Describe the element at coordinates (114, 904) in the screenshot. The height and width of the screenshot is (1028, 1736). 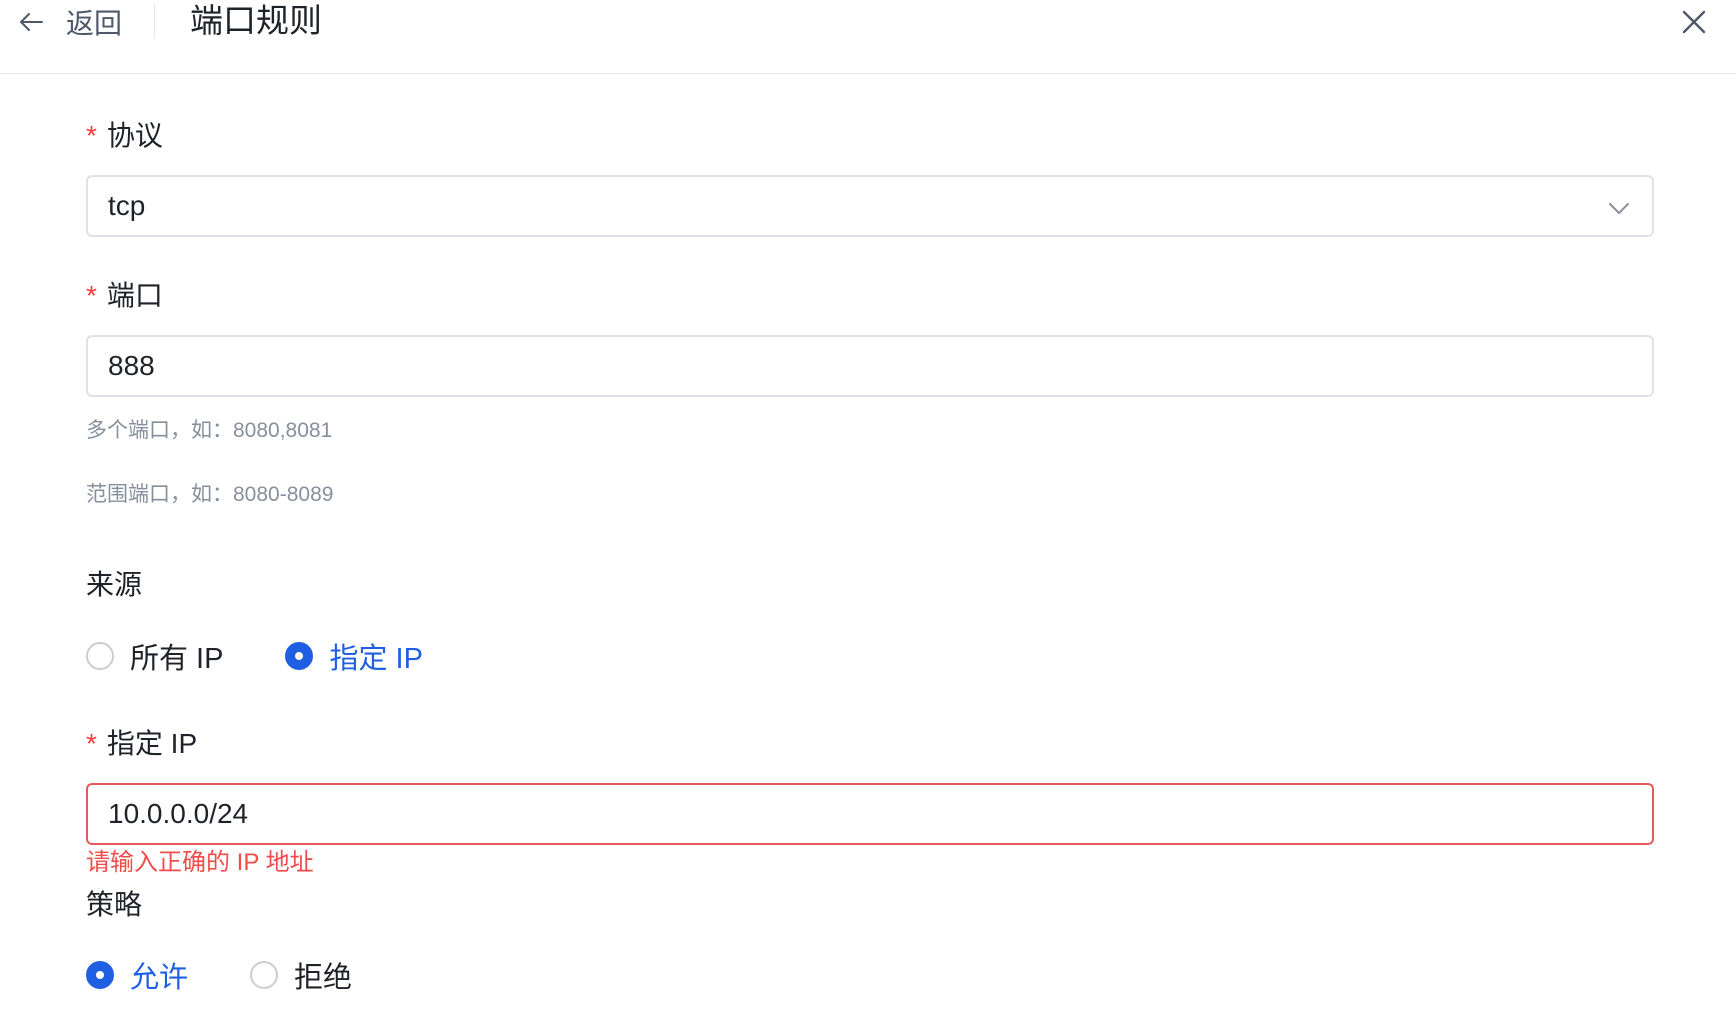
I see `policy-label: 策略` at that location.